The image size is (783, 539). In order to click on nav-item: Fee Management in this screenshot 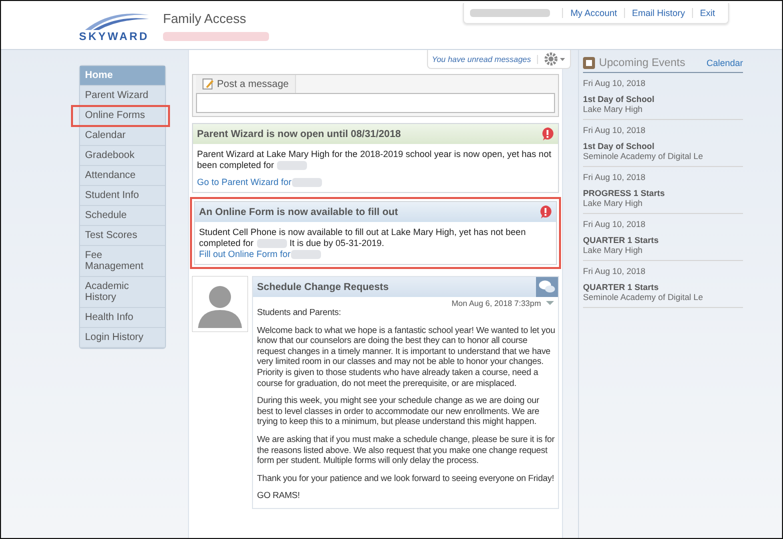, I will do `click(122, 261)`.